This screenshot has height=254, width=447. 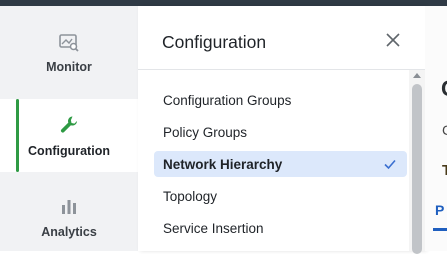 I want to click on close-icon, so click(x=393, y=40).